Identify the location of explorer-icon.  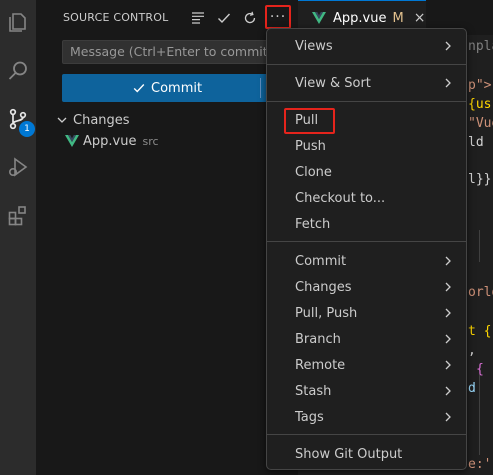
(18, 22).